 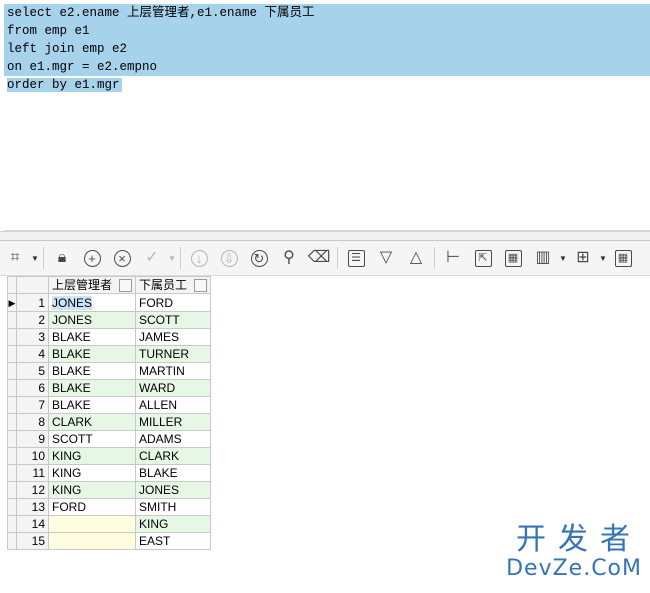 I want to click on row-number: 2, so click(x=32, y=320).